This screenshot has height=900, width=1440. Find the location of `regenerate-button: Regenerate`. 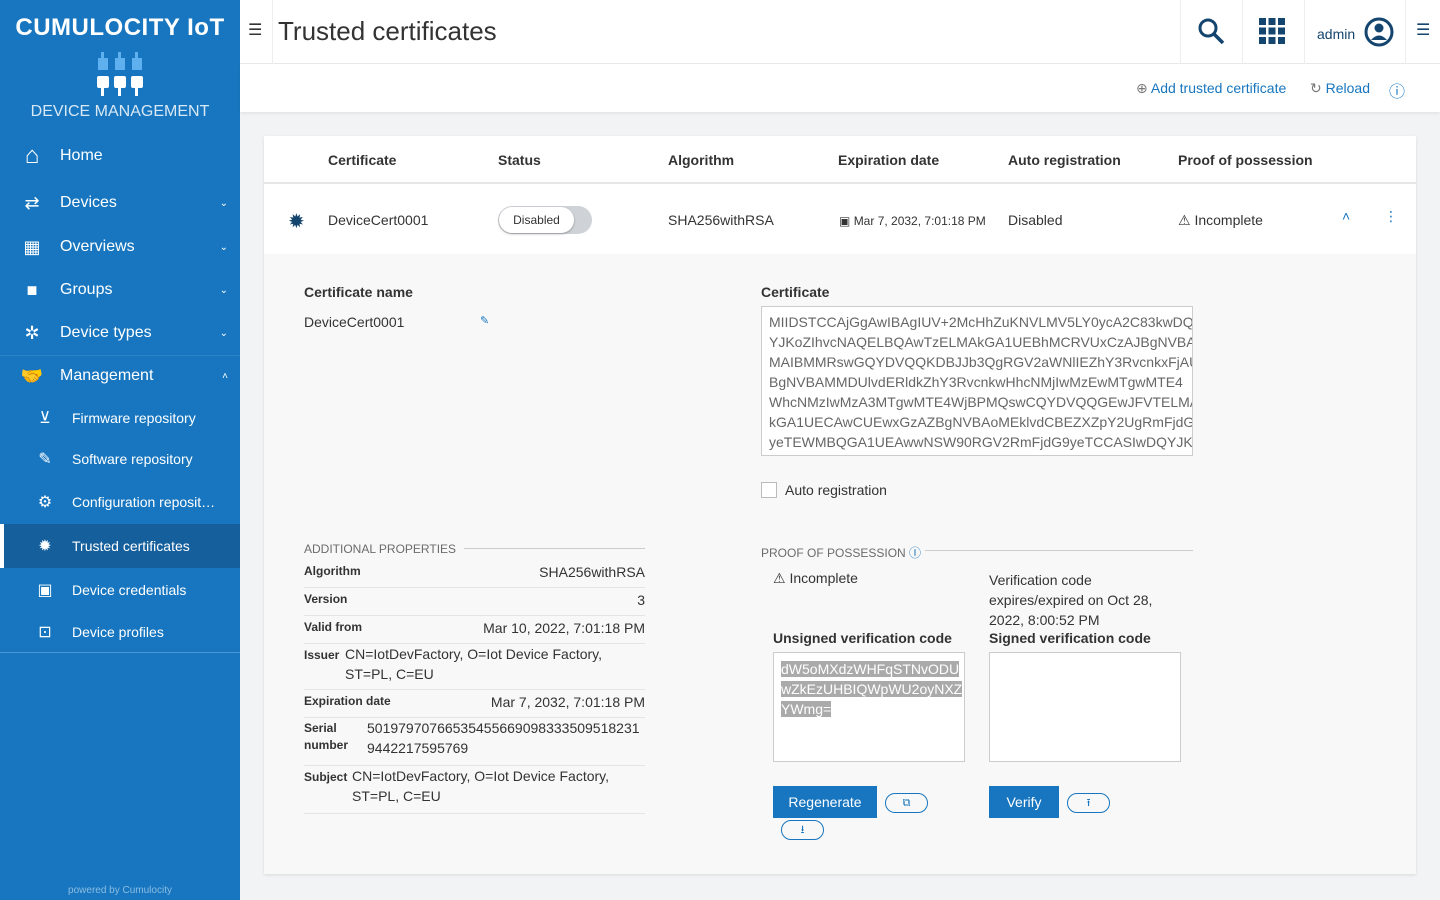

regenerate-button: Regenerate is located at coordinates (825, 802).